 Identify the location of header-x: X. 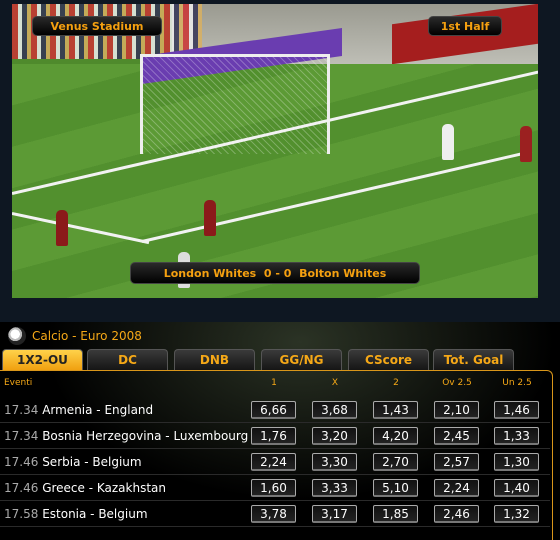
(335, 383).